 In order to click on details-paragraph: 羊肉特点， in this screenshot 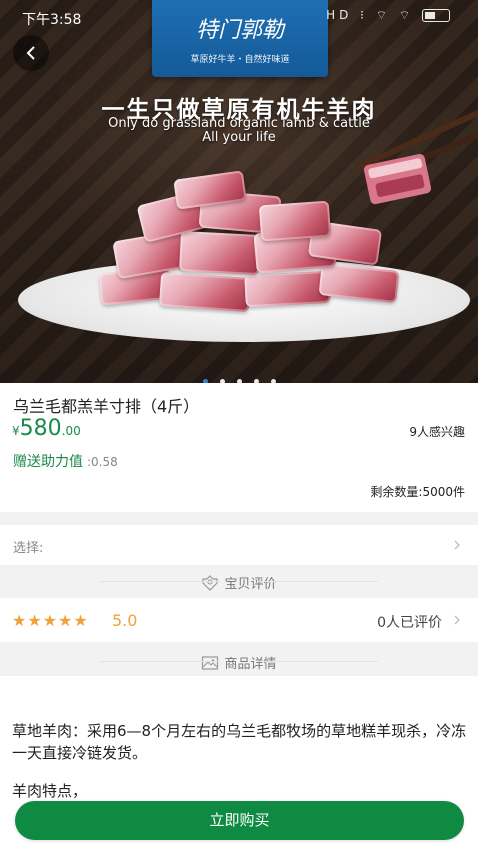, I will do `click(50, 791)`.